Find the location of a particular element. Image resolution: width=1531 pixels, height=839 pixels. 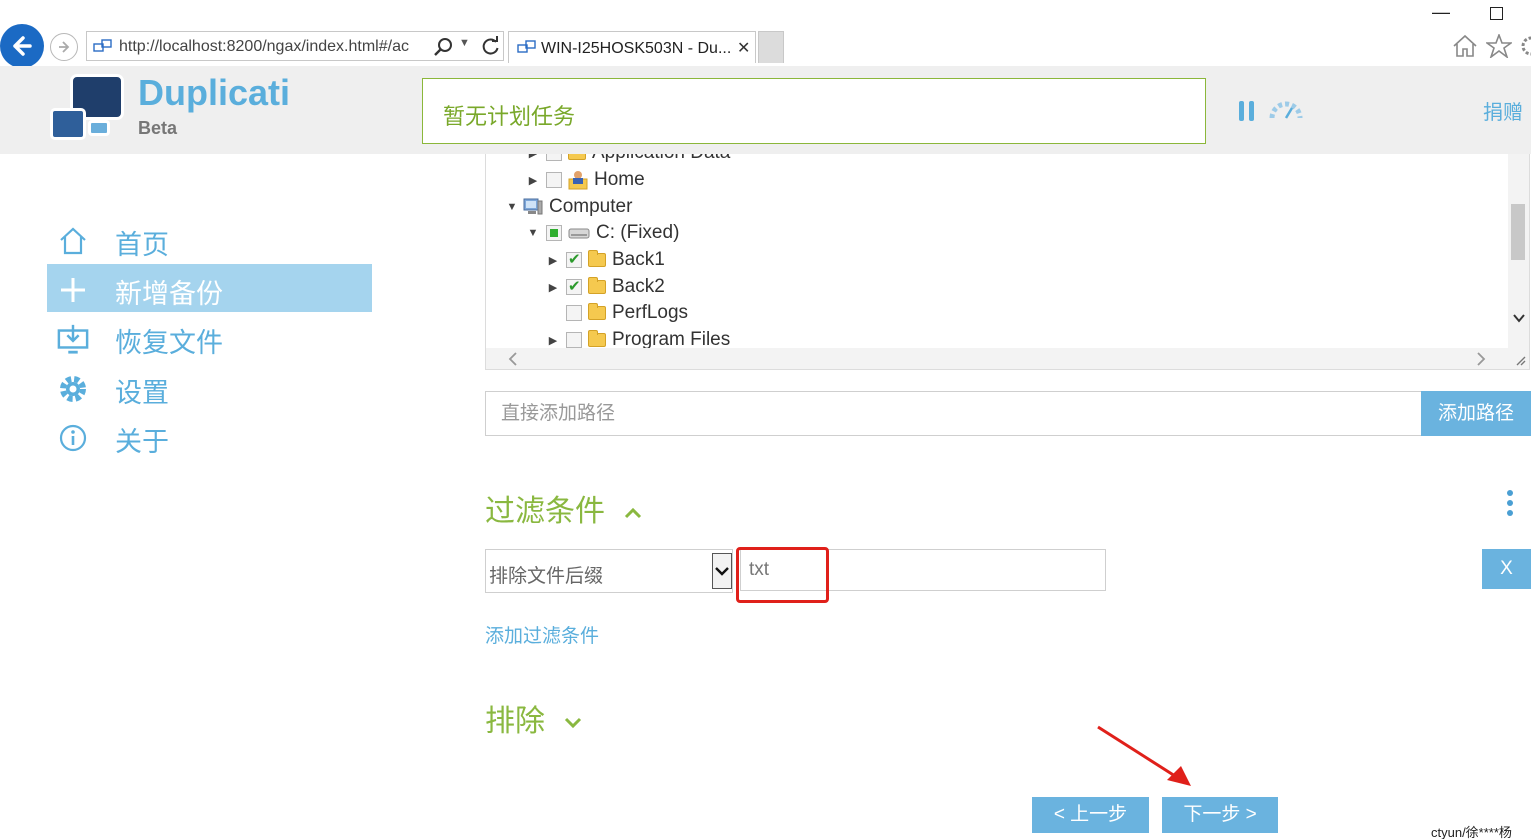

browser-tab: WIN-I25HOSK503N - Du... ✕ is located at coordinates (632, 47).